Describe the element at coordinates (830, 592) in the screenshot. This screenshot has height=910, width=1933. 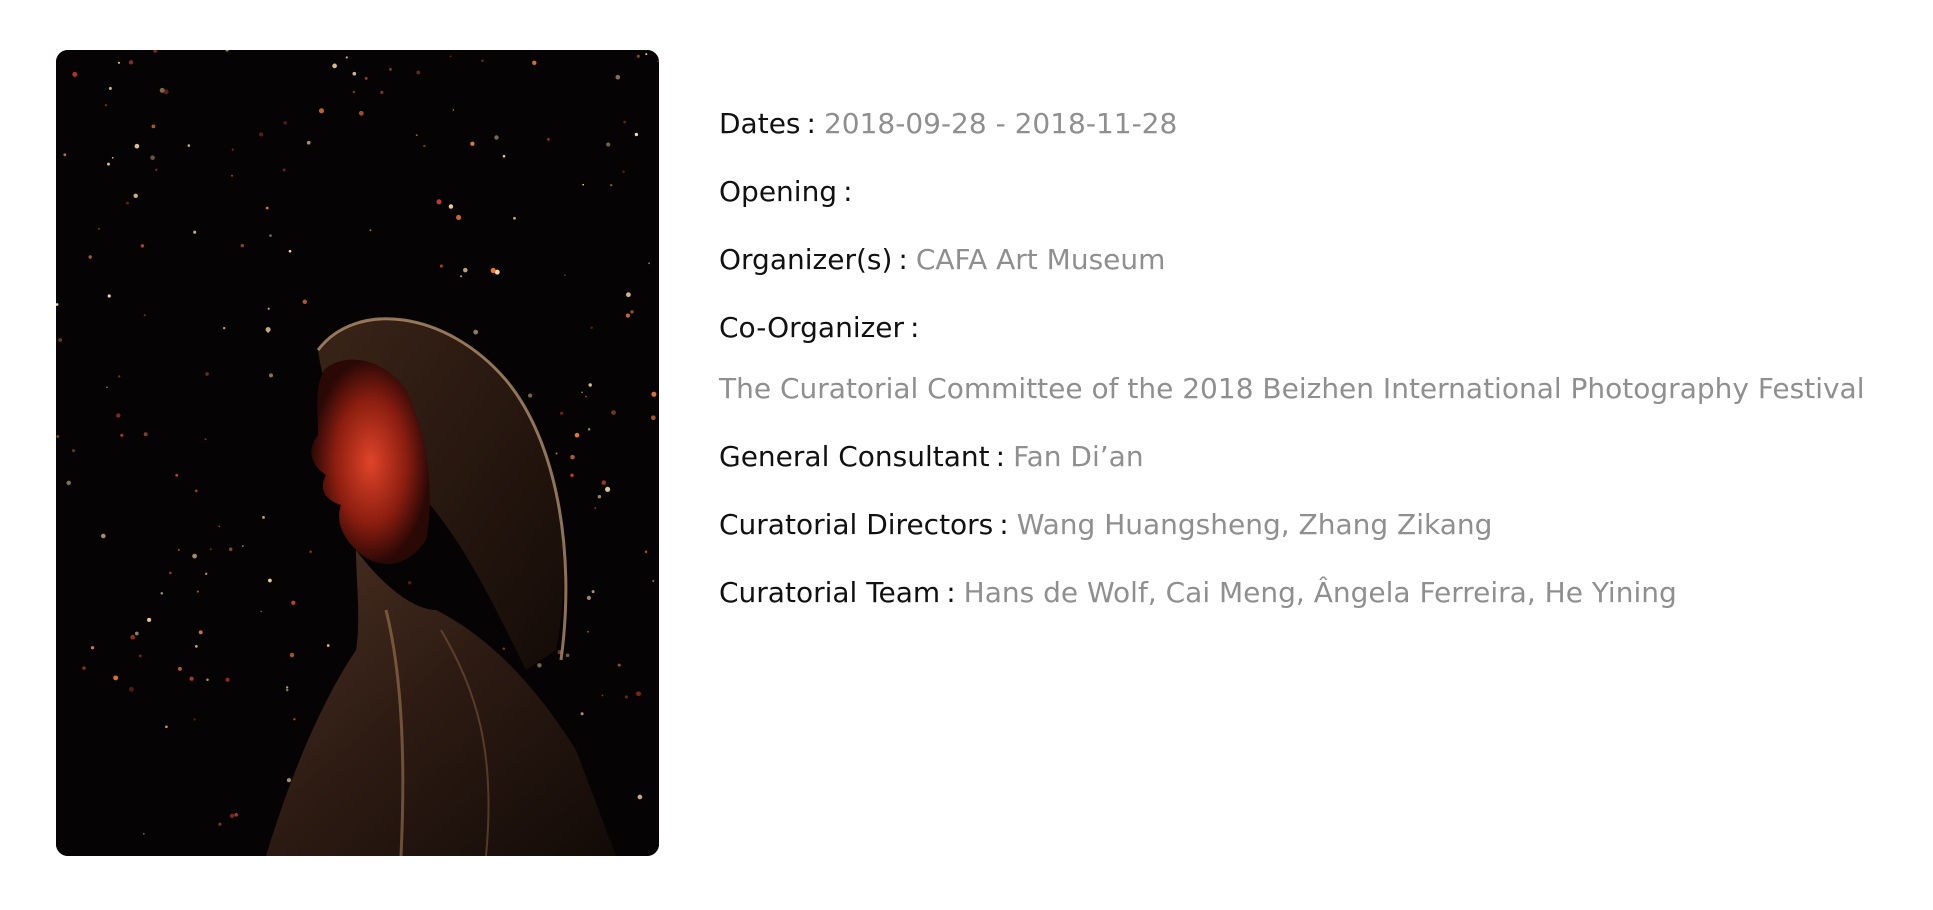
I see `curatorial-team-label: Curatorial Team` at that location.